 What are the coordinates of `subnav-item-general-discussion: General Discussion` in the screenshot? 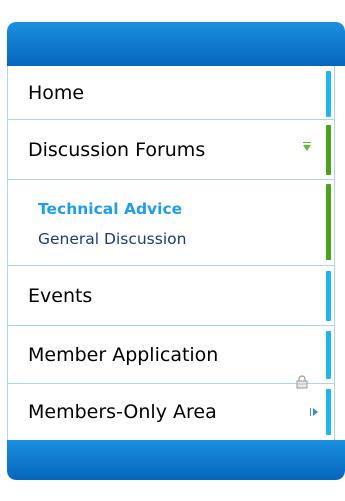 It's located at (112, 239).